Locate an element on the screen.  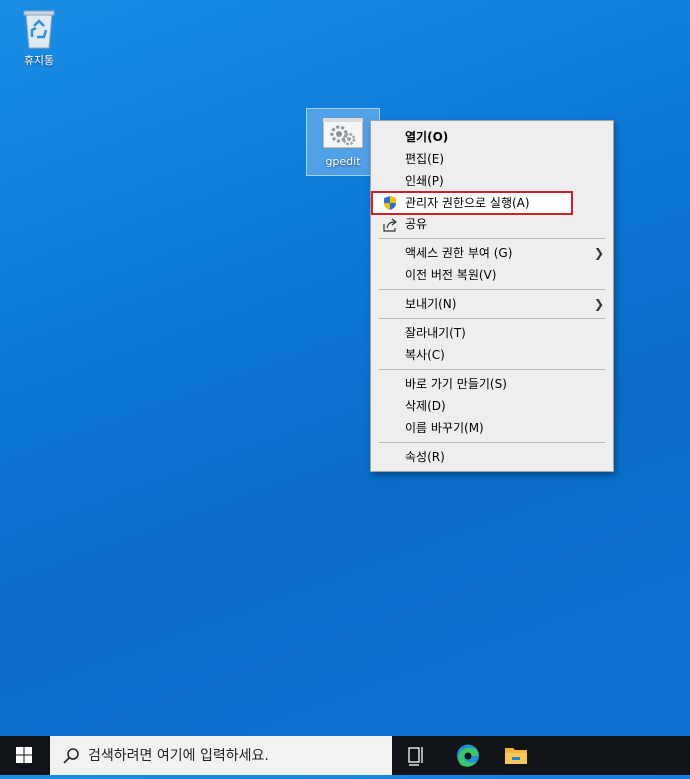
menu-item-run-as-admin: 관리자 권한으로 실행(A) is located at coordinates (472, 203).